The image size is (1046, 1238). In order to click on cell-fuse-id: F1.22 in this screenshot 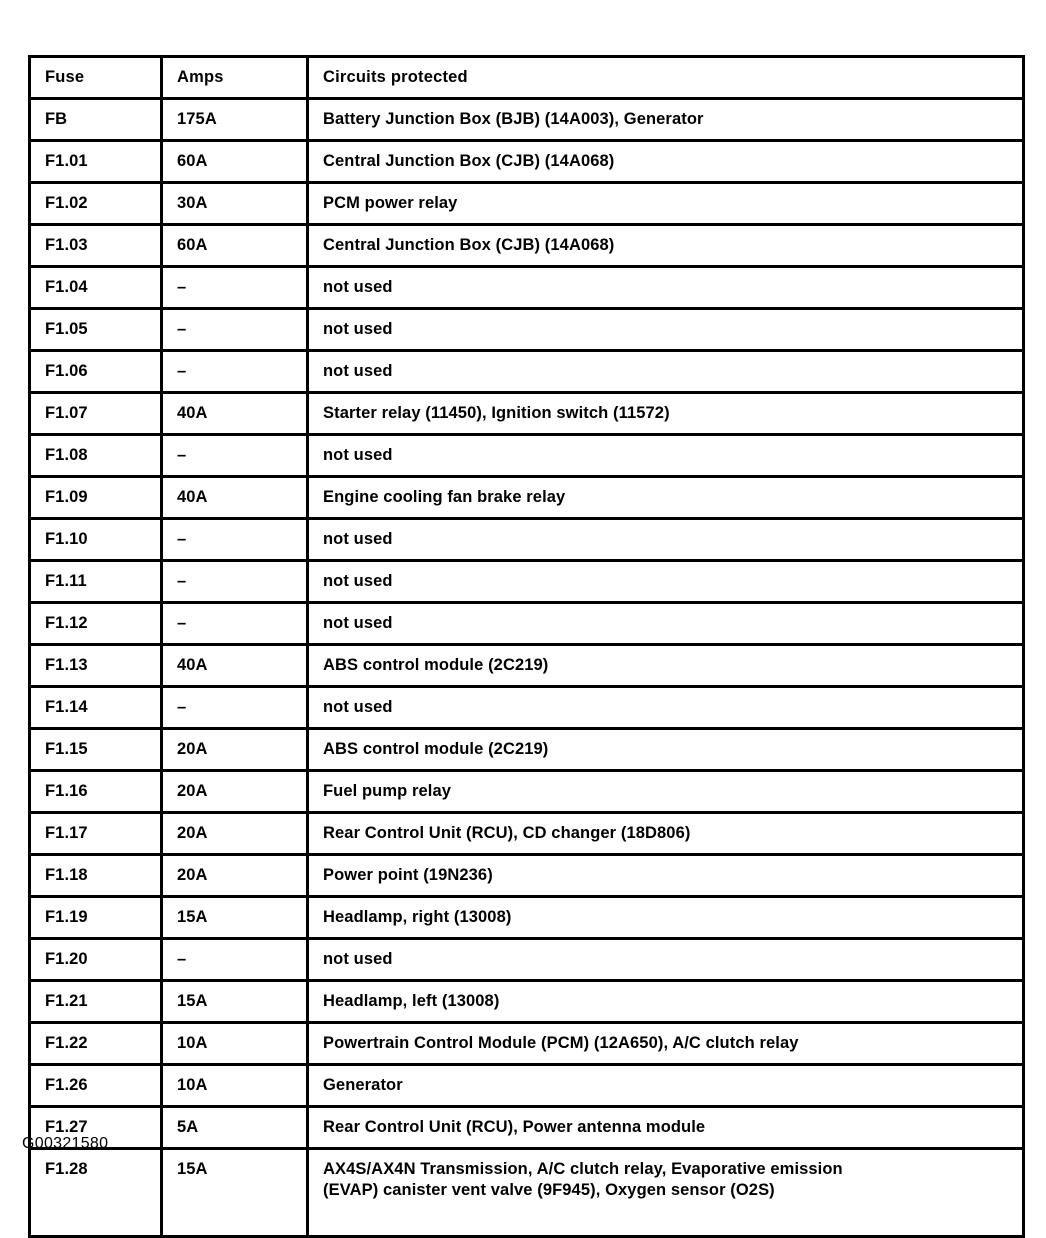, I will do `click(96, 1044)`.